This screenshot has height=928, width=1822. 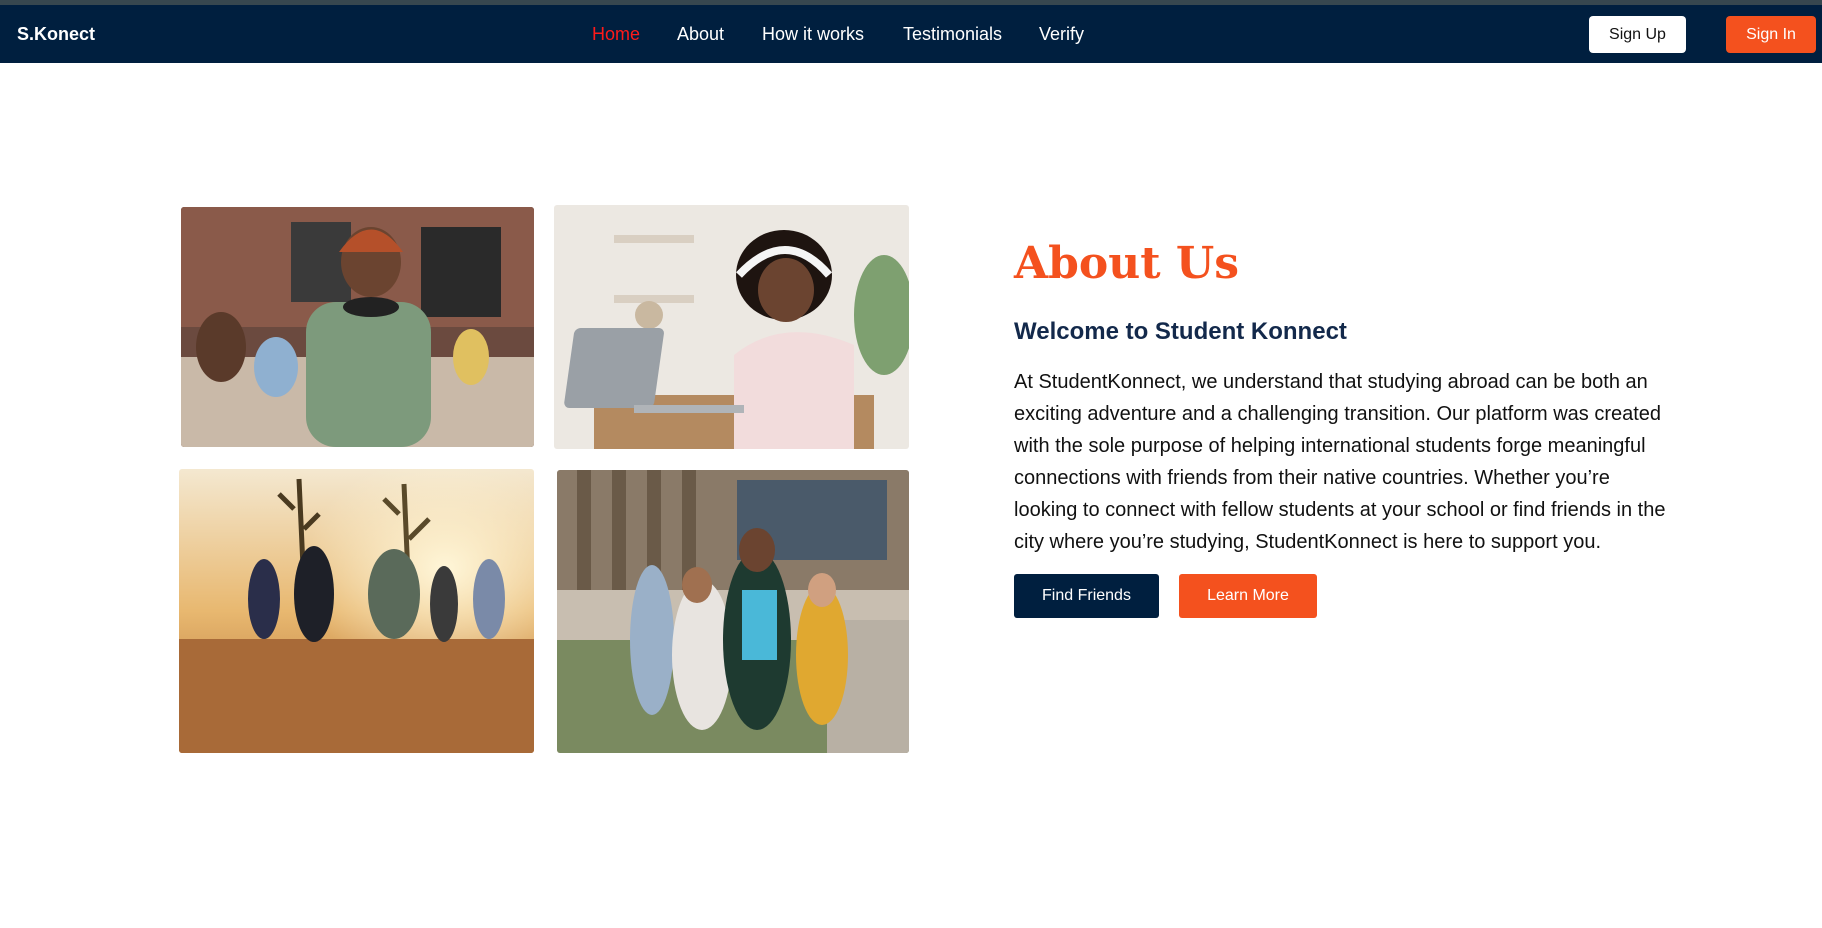 What do you see at coordinates (952, 34) in the screenshot?
I see `nav-link-testimonials: Testimonials` at bounding box center [952, 34].